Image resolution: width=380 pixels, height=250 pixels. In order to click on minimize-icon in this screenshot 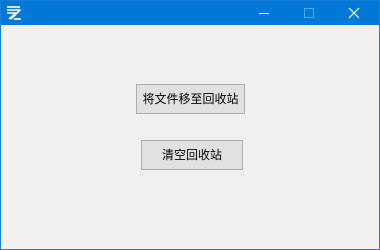, I will do `click(264, 13)`.